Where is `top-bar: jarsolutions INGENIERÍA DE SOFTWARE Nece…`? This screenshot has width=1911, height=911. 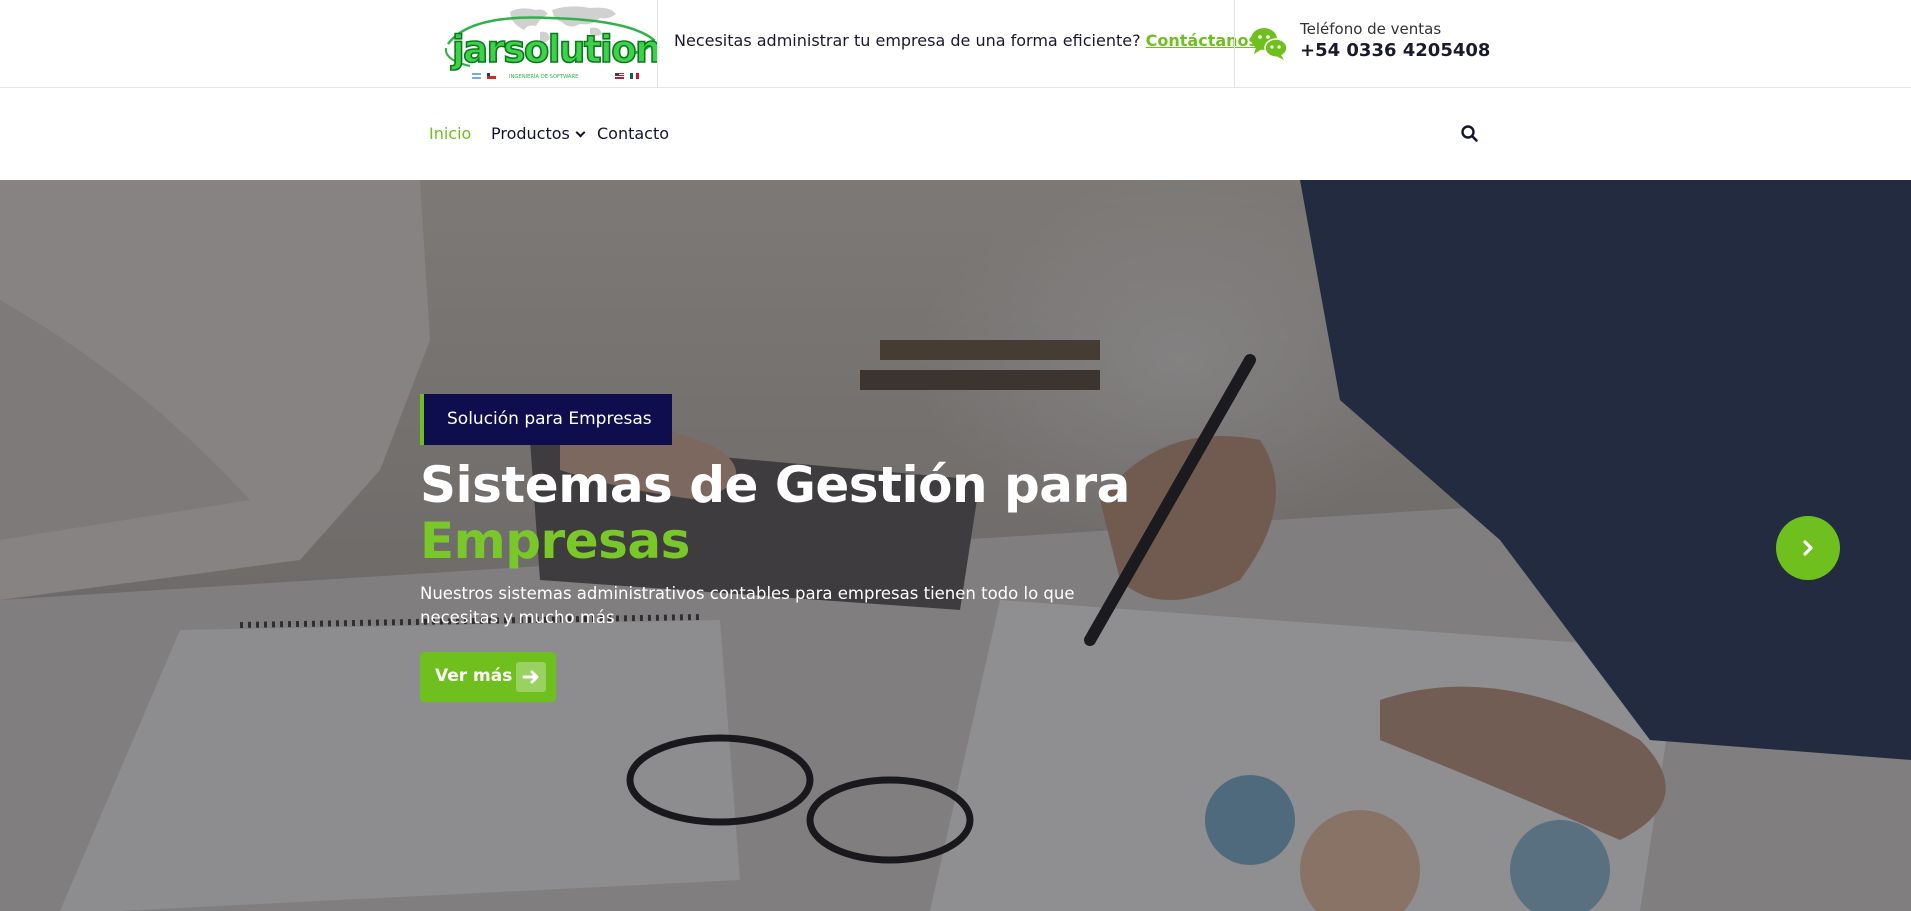 top-bar: jarsolutions INGENIERÍA DE SOFTWARE Nece… is located at coordinates (955, 44).